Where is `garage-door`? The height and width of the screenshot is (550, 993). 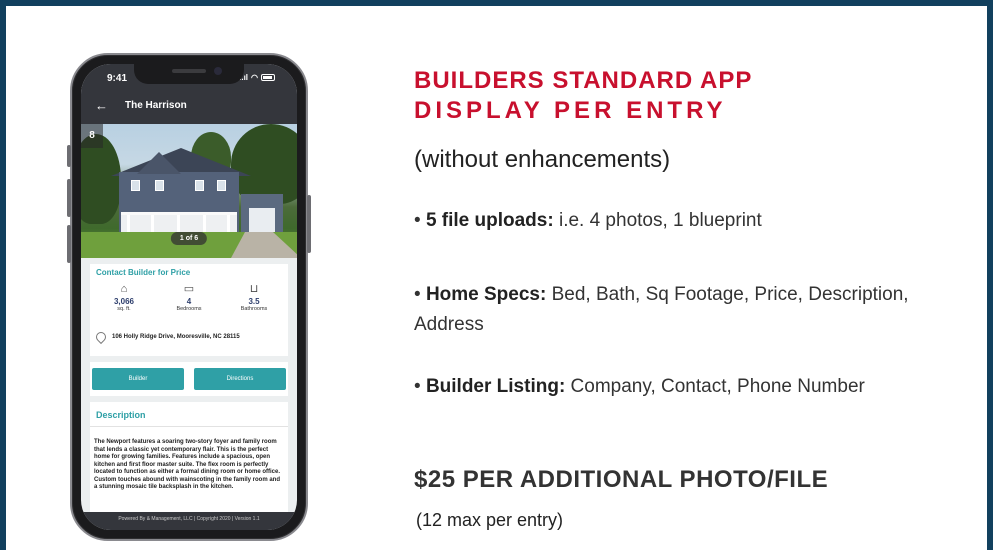
garage-door is located at coordinates (262, 220).